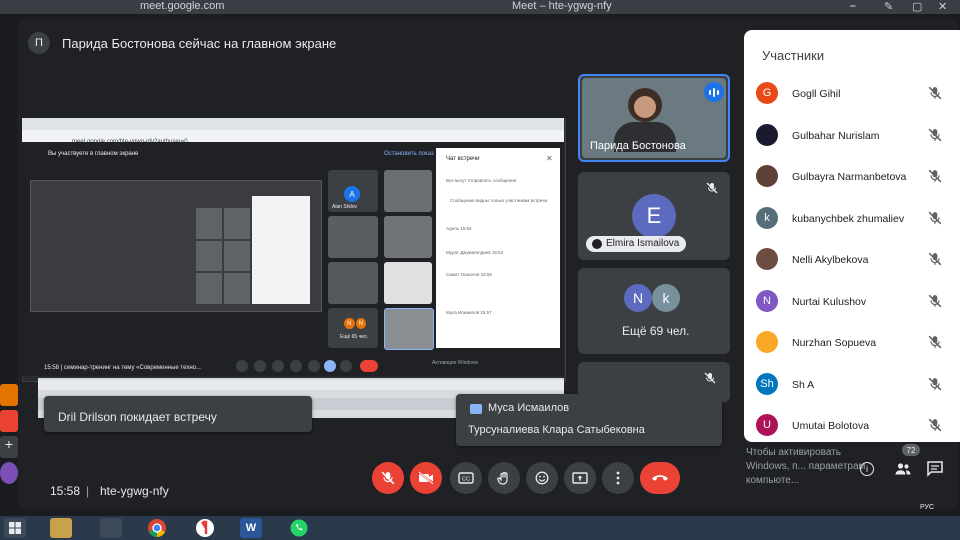  What do you see at coordinates (856, 342) in the screenshot?
I see `participant-row: Nurzhan Sopueva` at bounding box center [856, 342].